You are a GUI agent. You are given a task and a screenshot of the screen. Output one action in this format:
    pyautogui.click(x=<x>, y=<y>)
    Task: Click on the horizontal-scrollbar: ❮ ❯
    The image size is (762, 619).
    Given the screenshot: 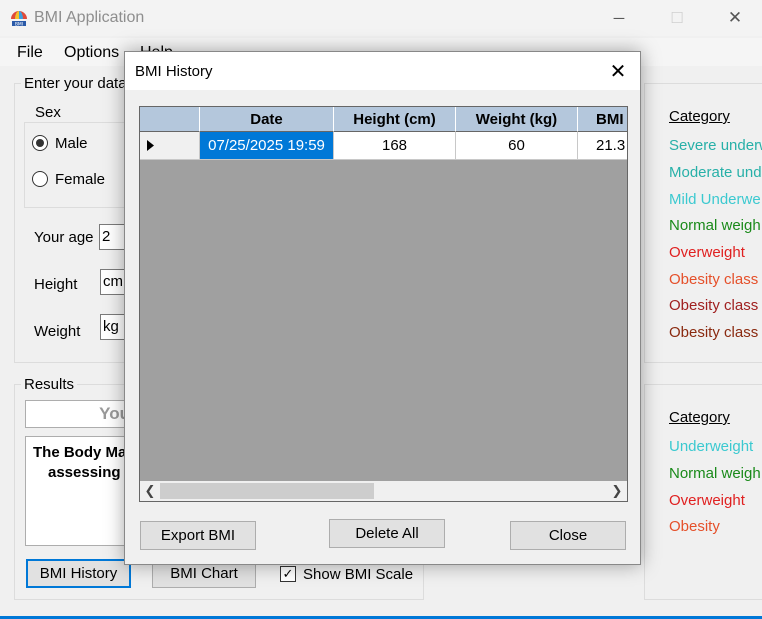 What is the action you would take?
    pyautogui.click(x=383, y=491)
    